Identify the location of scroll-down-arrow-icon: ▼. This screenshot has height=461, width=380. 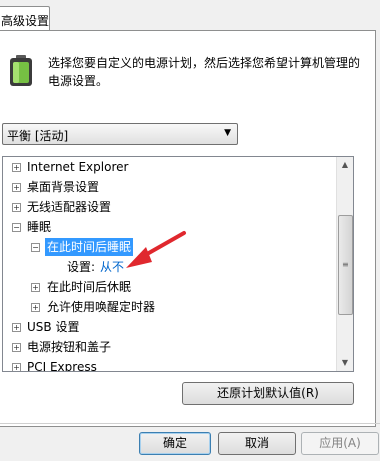
(345, 363).